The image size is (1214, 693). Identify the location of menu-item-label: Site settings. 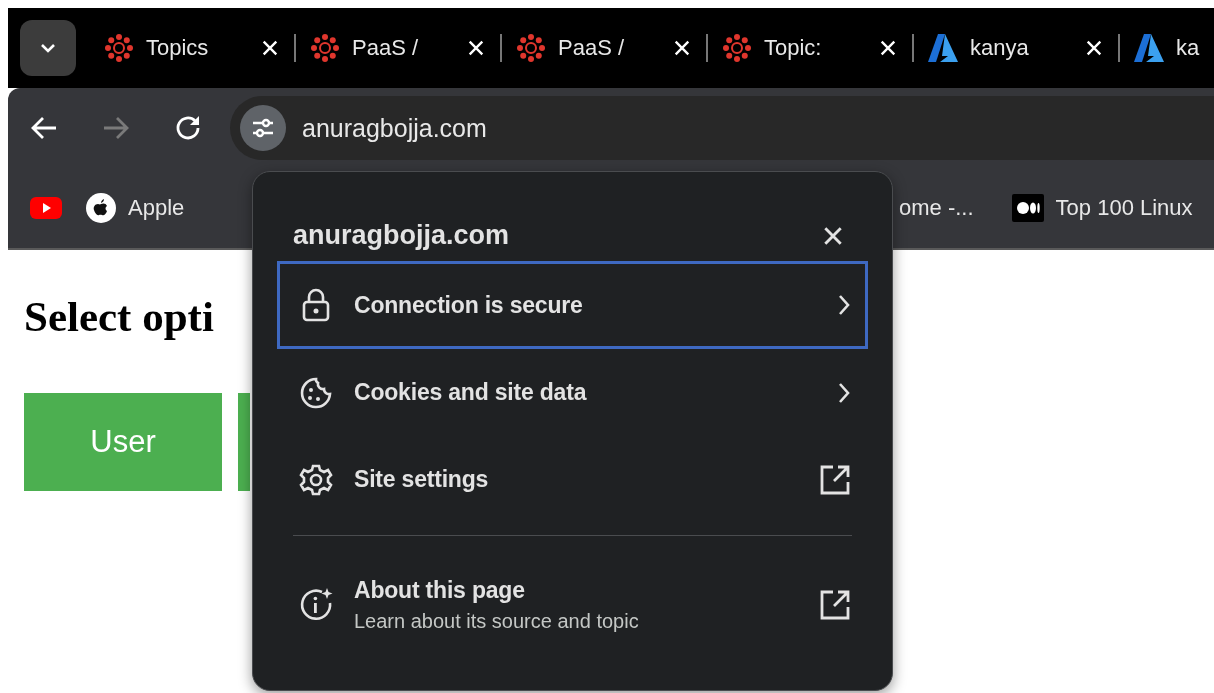
(422, 479).